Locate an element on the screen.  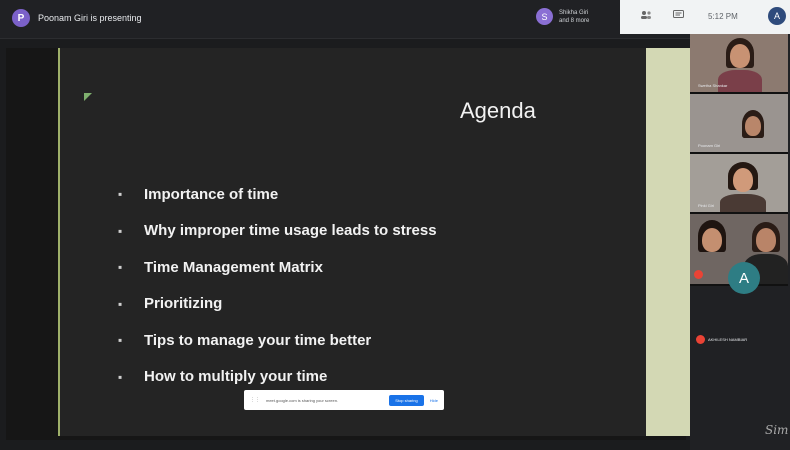
participant-tile: Poonam Giri is located at coordinates (739, 124).